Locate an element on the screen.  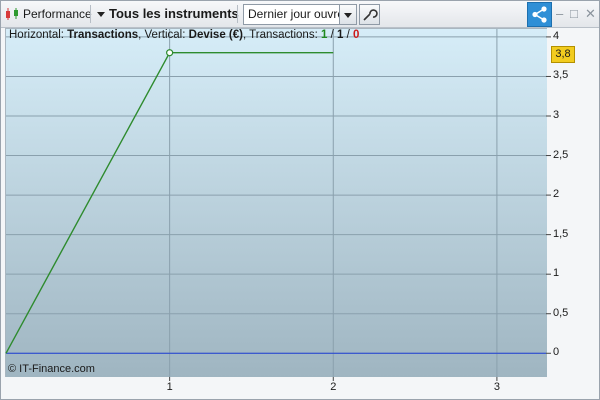
info-mid: , Vertical: is located at coordinates (162, 35).